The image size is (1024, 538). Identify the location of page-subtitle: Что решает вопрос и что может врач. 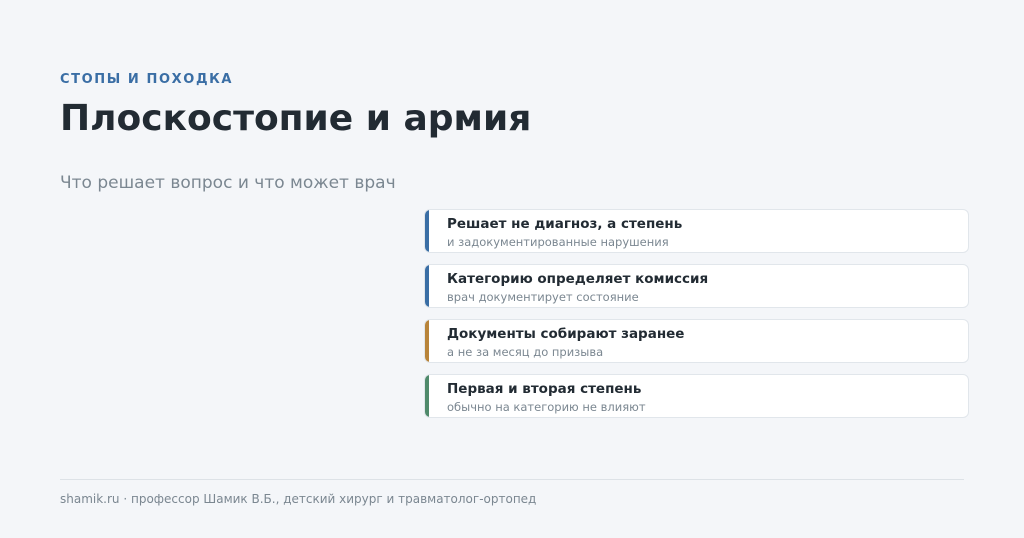
(228, 183).